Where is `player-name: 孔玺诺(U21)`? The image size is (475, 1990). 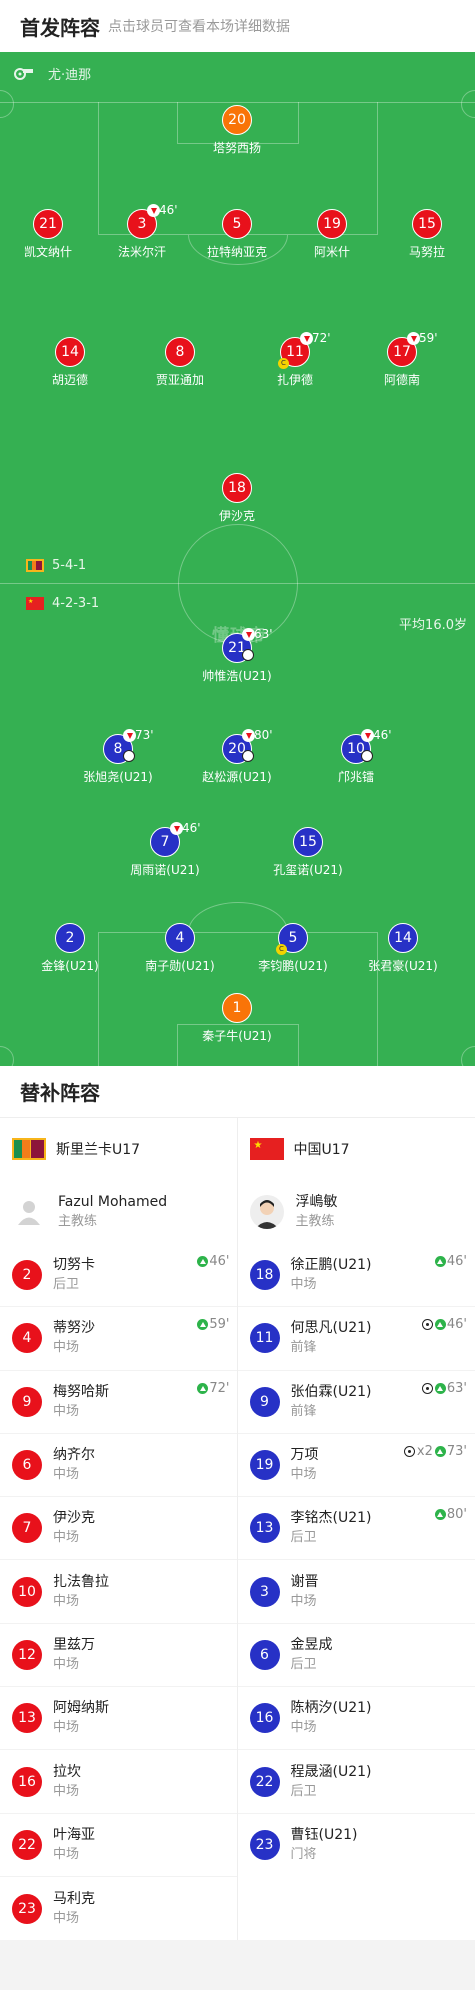
player-name: 孔玺诺(U21) is located at coordinates (308, 870).